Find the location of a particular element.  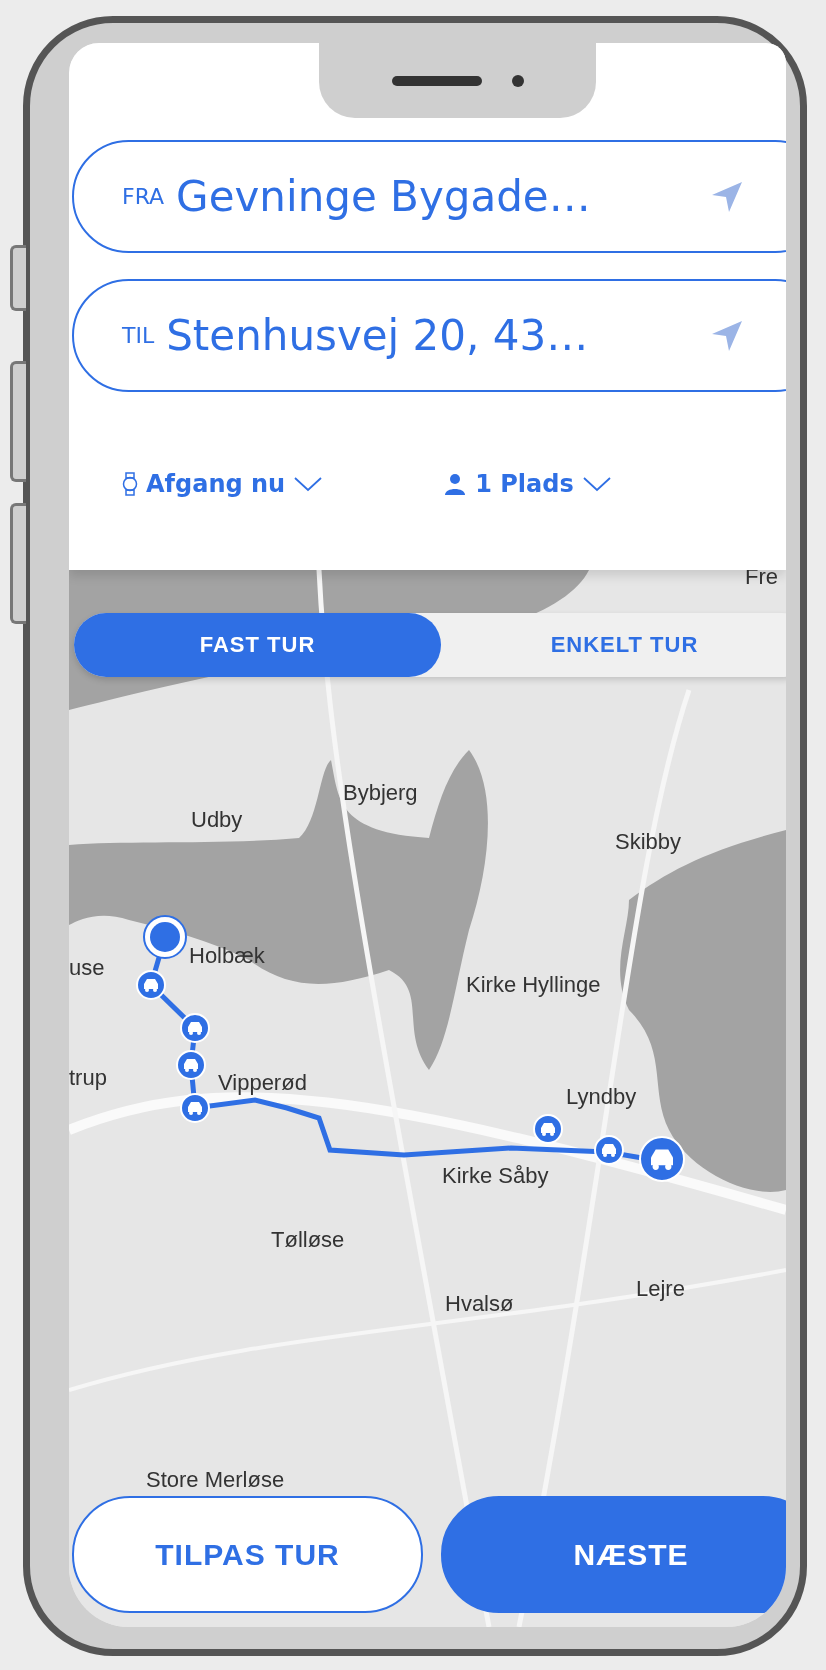

person-icon is located at coordinates (455, 484).